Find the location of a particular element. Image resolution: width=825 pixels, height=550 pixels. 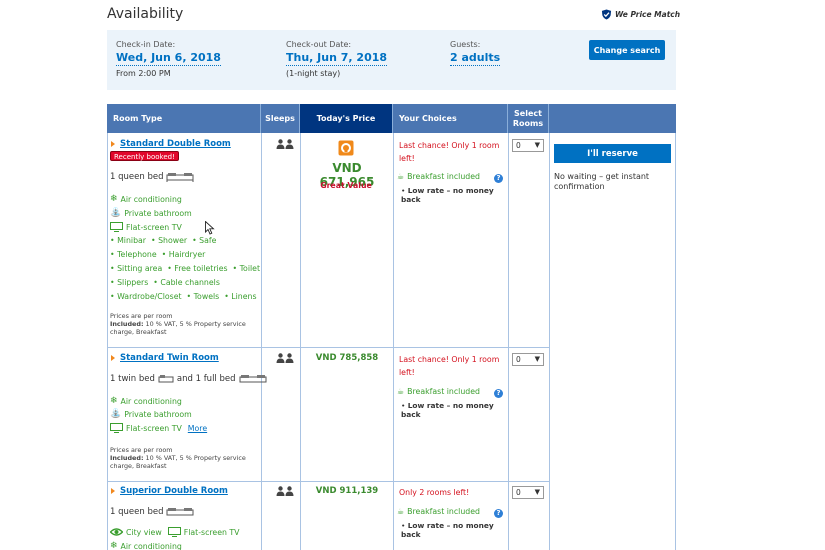

checkout-value: Thu, Jun 7, 2018 is located at coordinates (337, 58).